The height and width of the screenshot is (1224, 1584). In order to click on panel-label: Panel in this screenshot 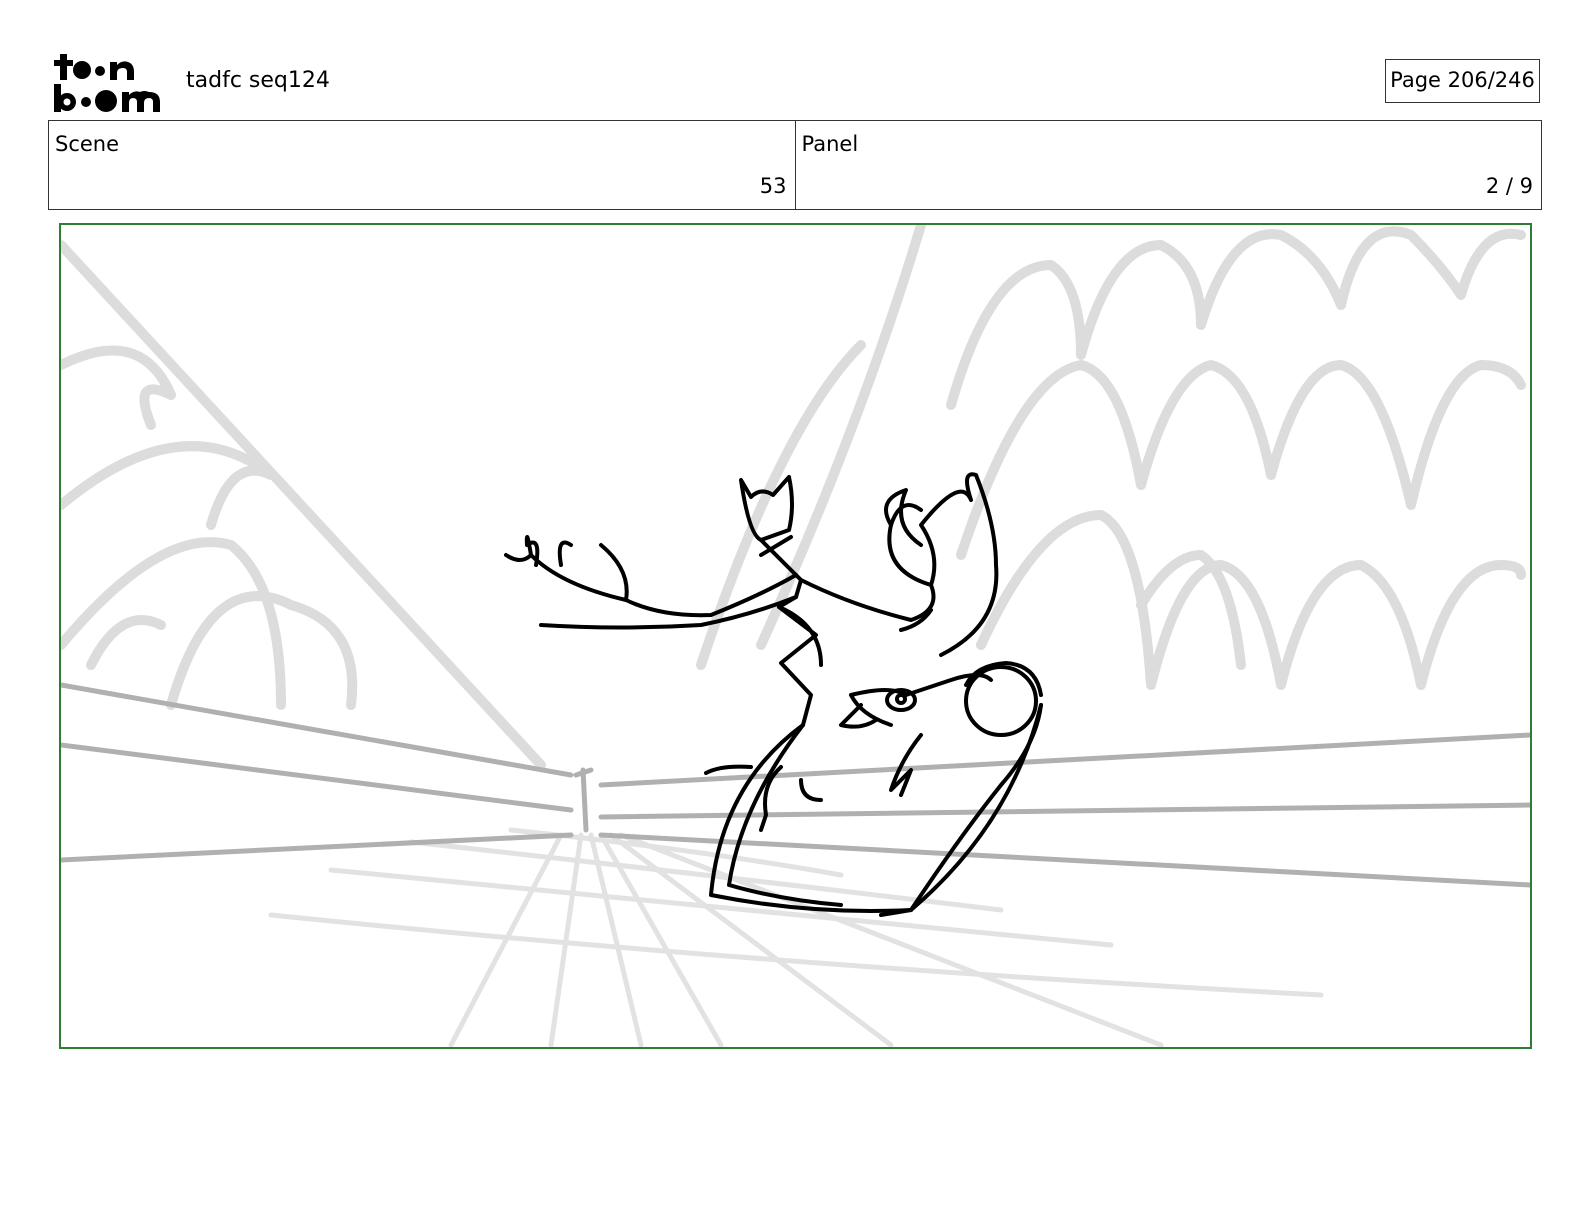, I will do `click(830, 144)`.